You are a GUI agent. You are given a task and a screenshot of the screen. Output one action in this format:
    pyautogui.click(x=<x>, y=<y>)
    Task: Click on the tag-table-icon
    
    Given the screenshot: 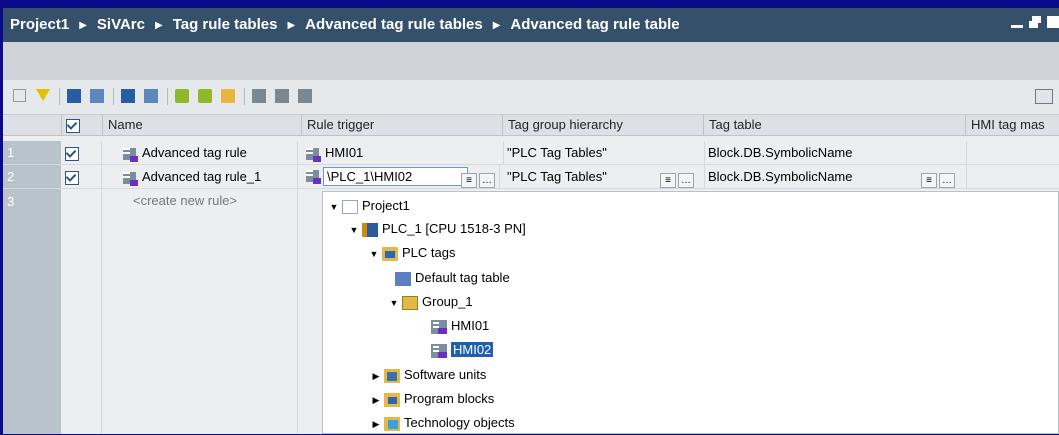 What is the action you would take?
    pyautogui.click(x=403, y=278)
    